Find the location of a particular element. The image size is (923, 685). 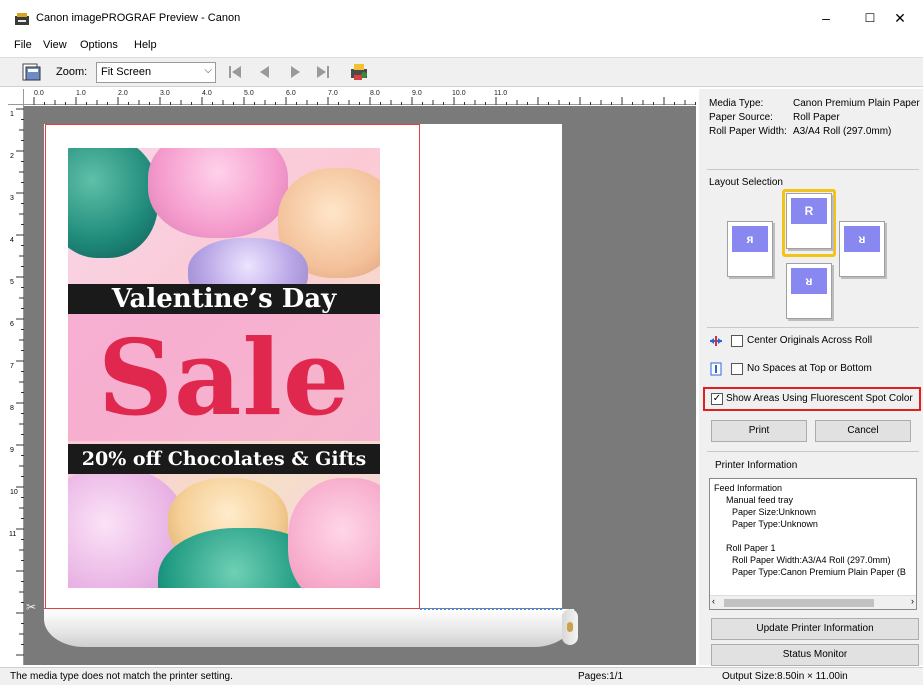

ruler-label: 2 is located at coordinates (12, 156).